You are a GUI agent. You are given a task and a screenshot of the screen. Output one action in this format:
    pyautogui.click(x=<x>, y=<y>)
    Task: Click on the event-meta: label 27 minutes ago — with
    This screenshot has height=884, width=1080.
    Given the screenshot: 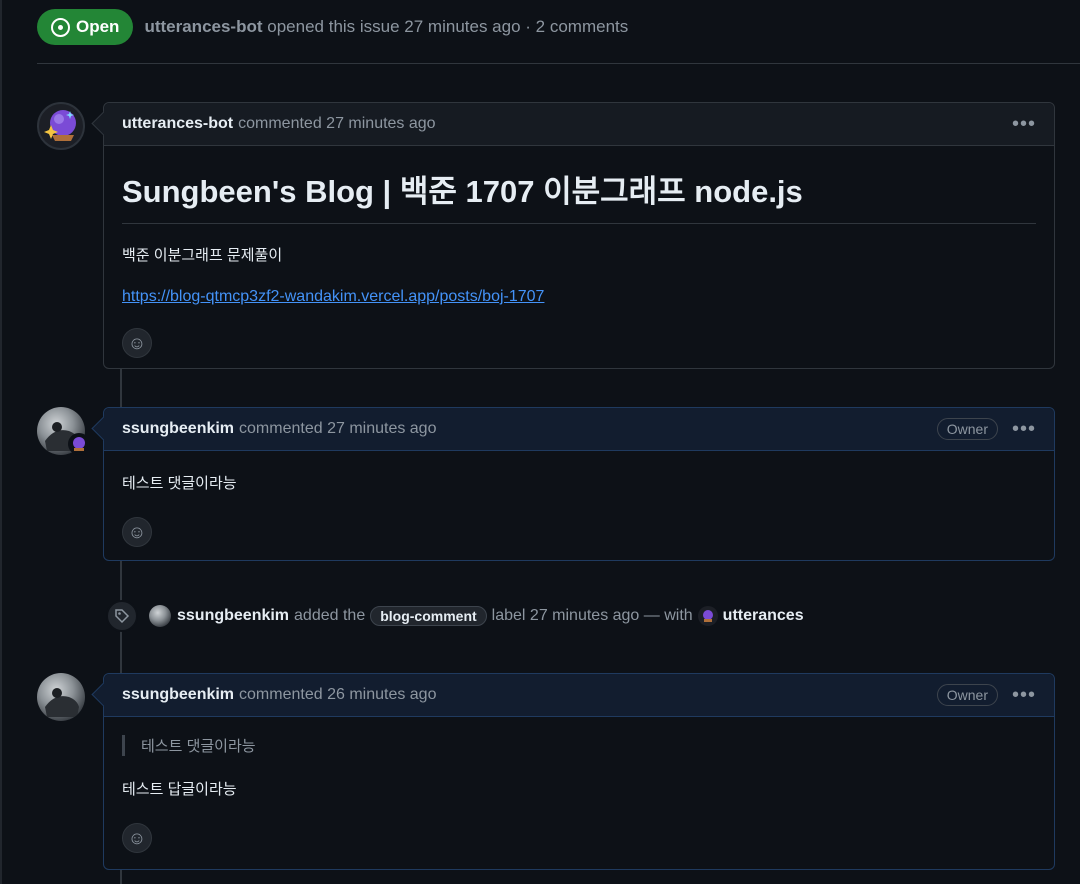 What is the action you would take?
    pyautogui.click(x=592, y=616)
    